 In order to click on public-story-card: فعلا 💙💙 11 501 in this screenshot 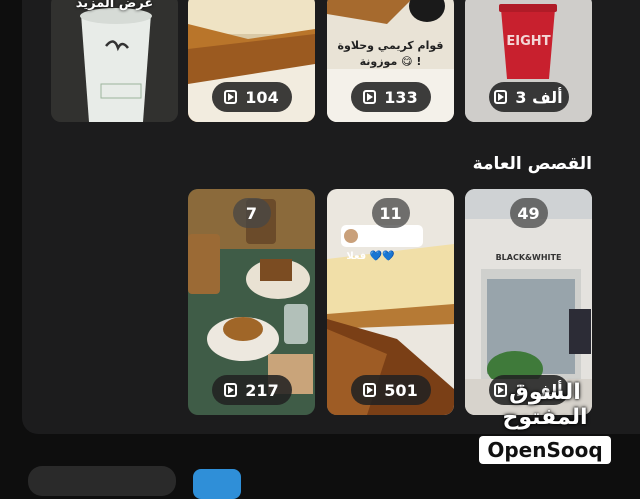, I will do `click(390, 302)`.